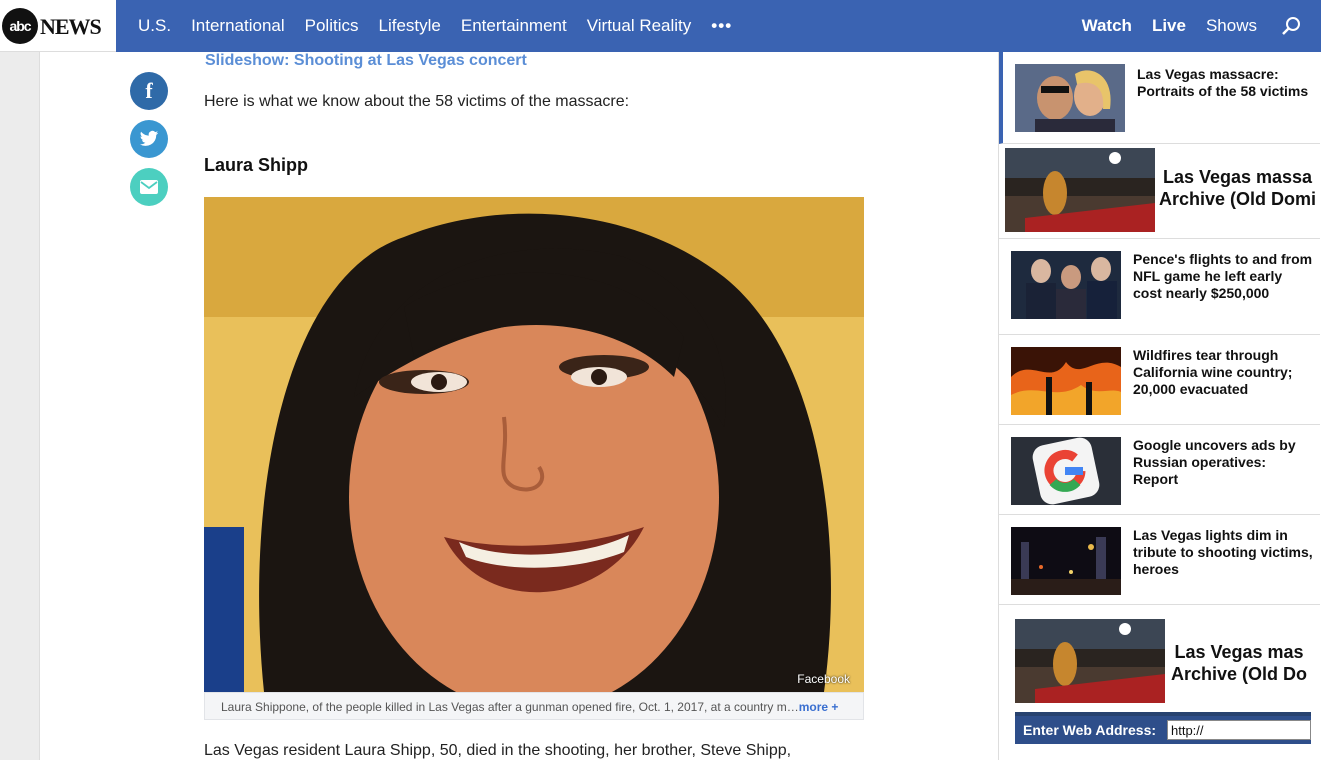 Image resolution: width=1321 pixels, height=760 pixels. I want to click on abc-logo-circle: abc, so click(20, 26).